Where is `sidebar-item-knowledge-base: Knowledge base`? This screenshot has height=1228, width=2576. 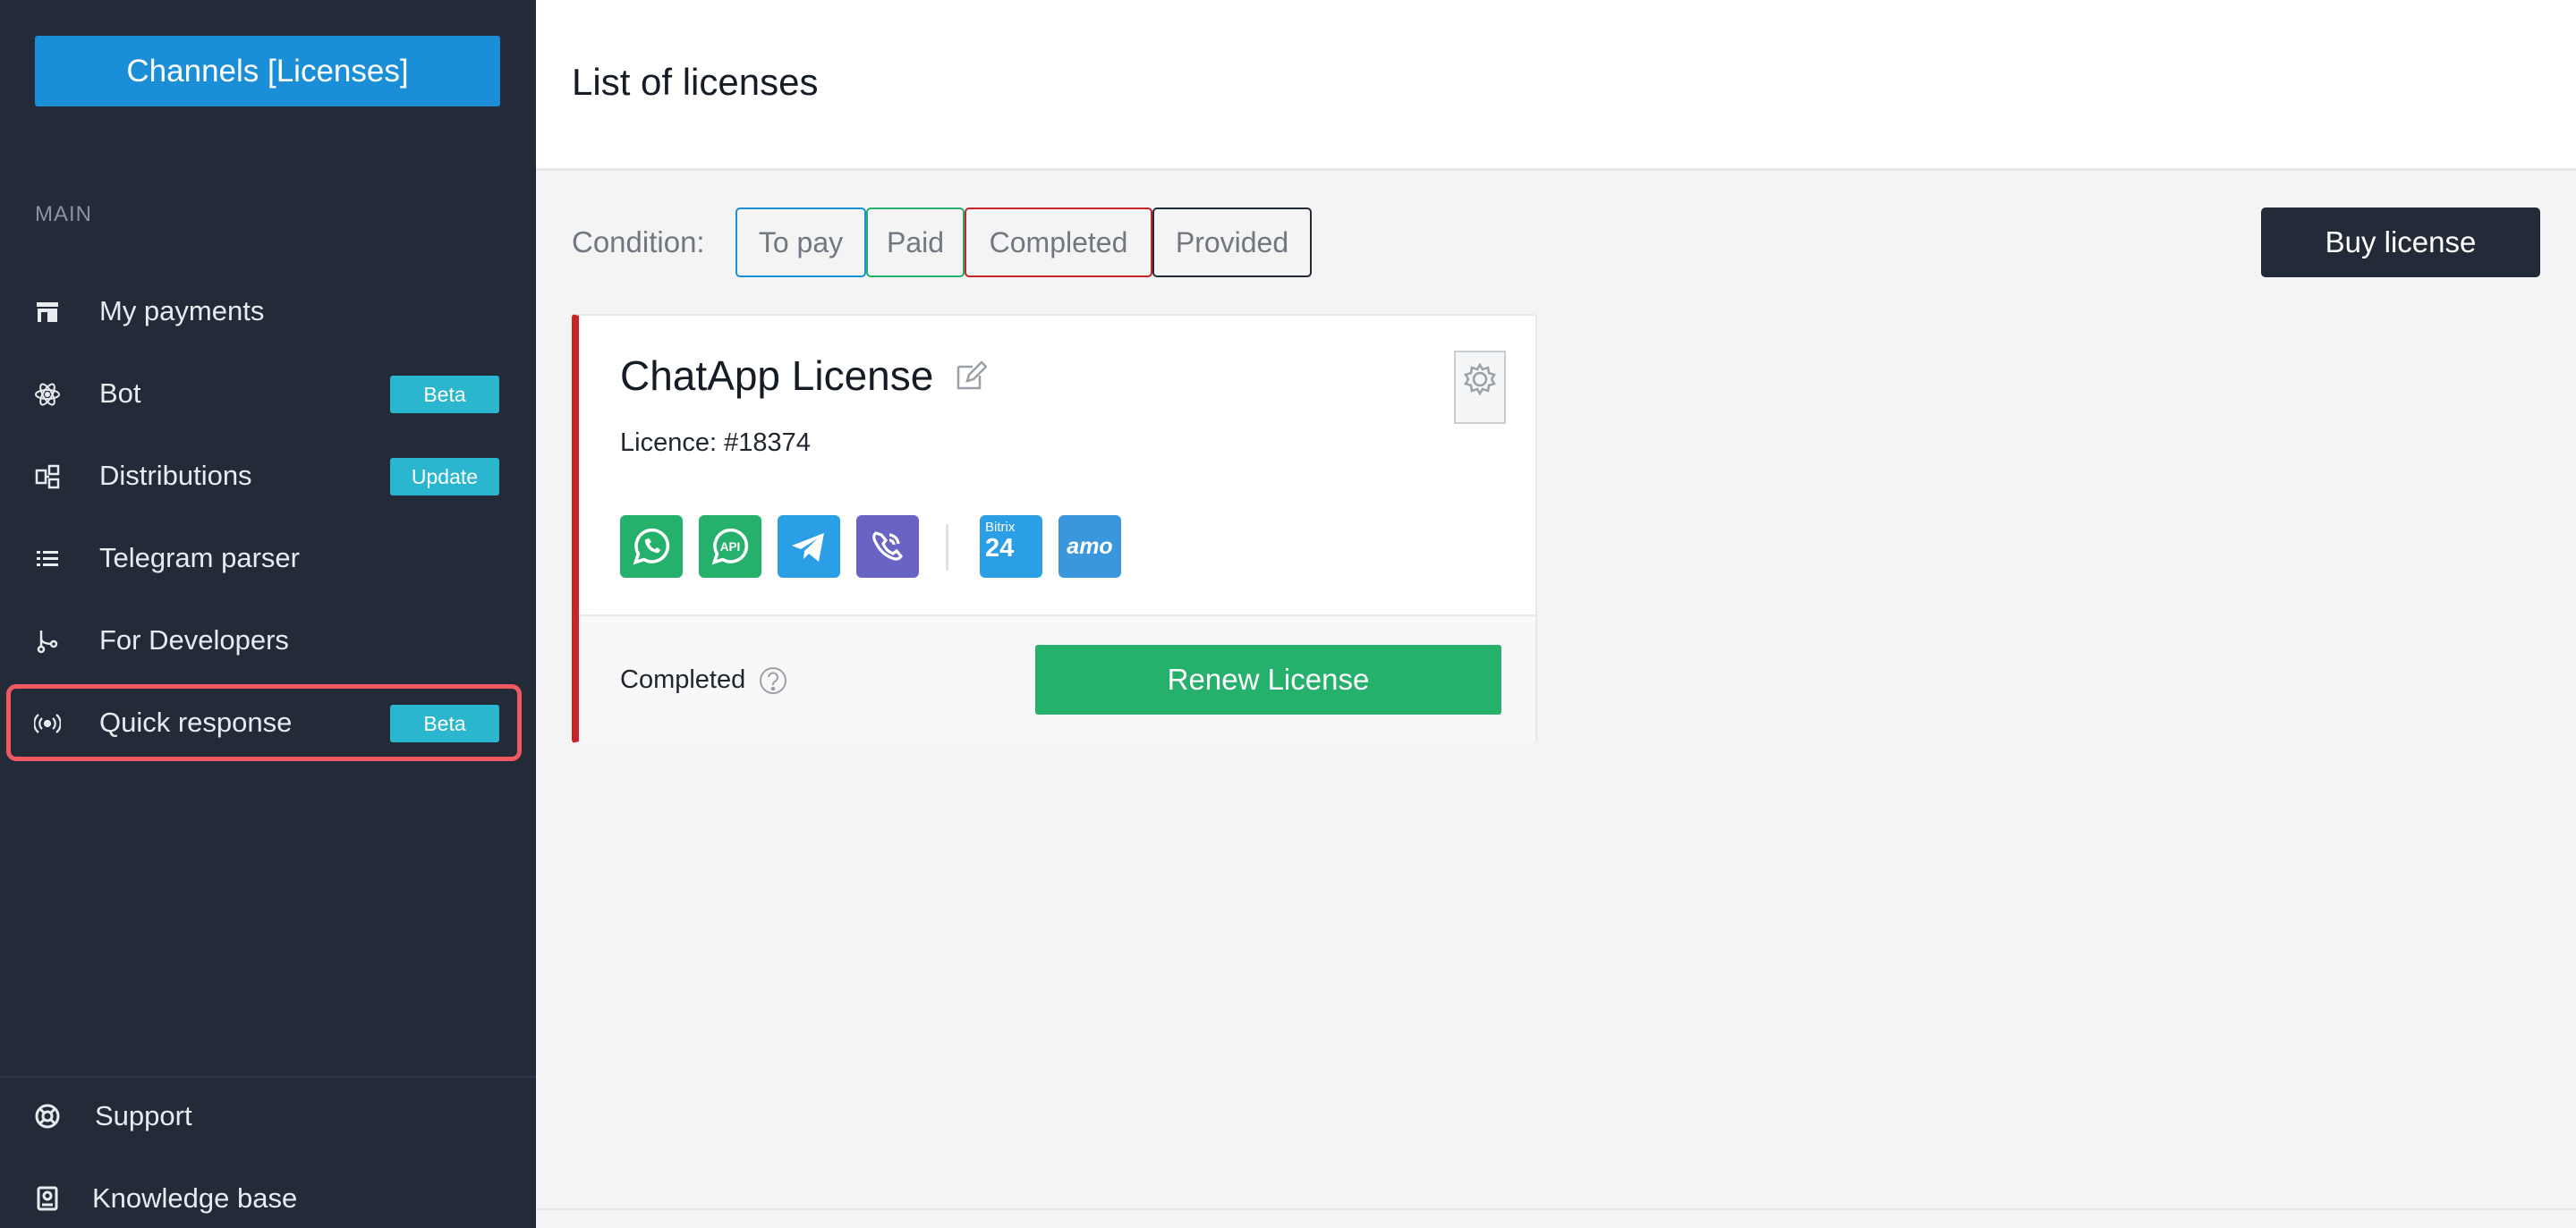
sidebar-item-knowledge-base: Knowledge base is located at coordinates (268, 1197).